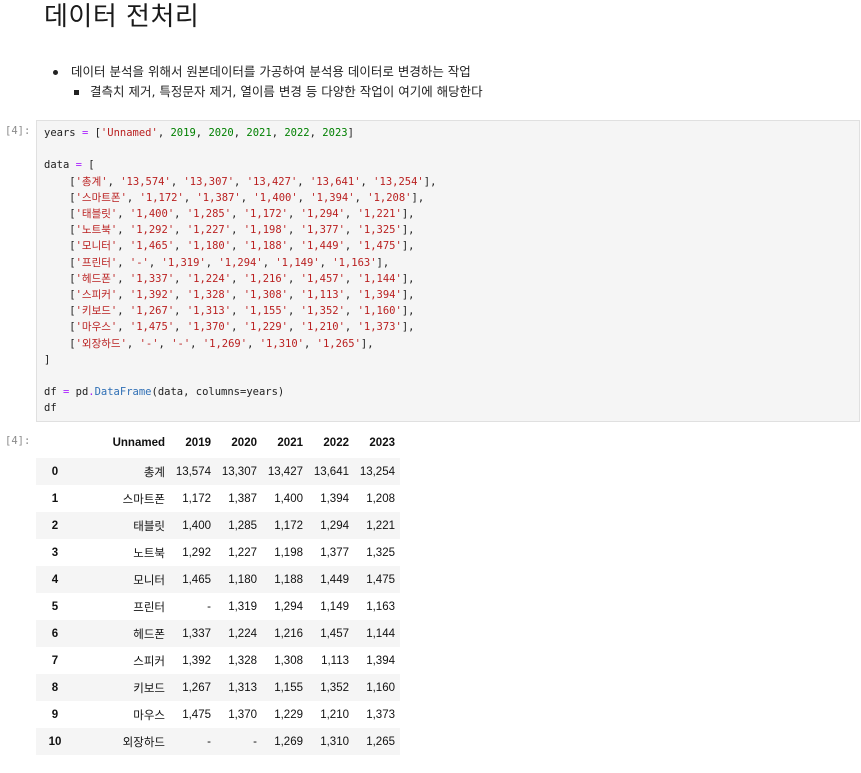 The height and width of the screenshot is (773, 861). What do you see at coordinates (242, 687) in the screenshot?
I see `table-cell: 1,313` at bounding box center [242, 687].